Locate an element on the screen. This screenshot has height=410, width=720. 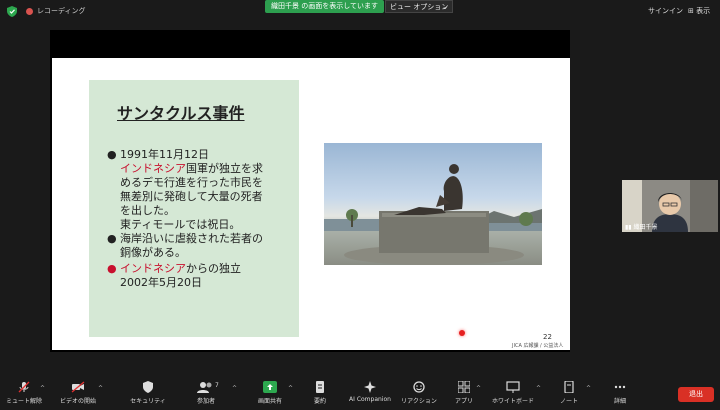
summary-icon is located at coordinates (320, 387).